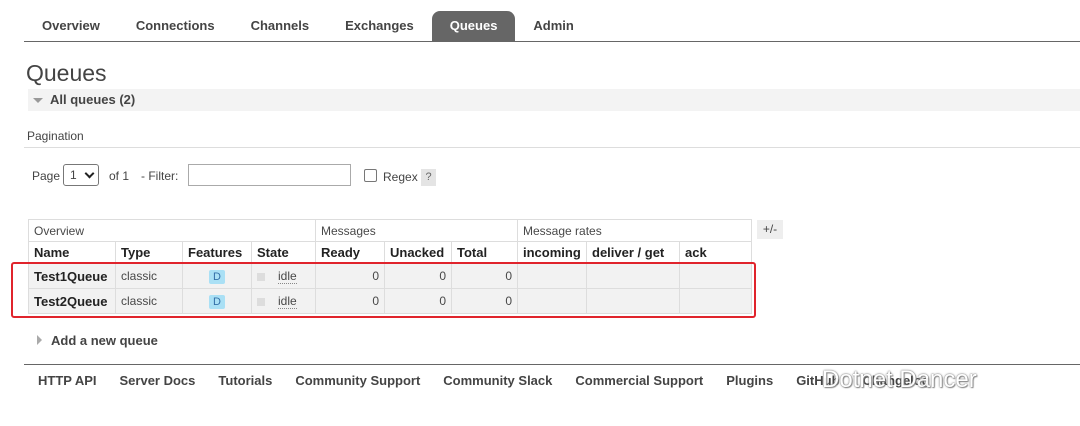 This screenshot has width=1080, height=426. What do you see at coordinates (715, 252) in the screenshot?
I see `col-ack: ack` at bounding box center [715, 252].